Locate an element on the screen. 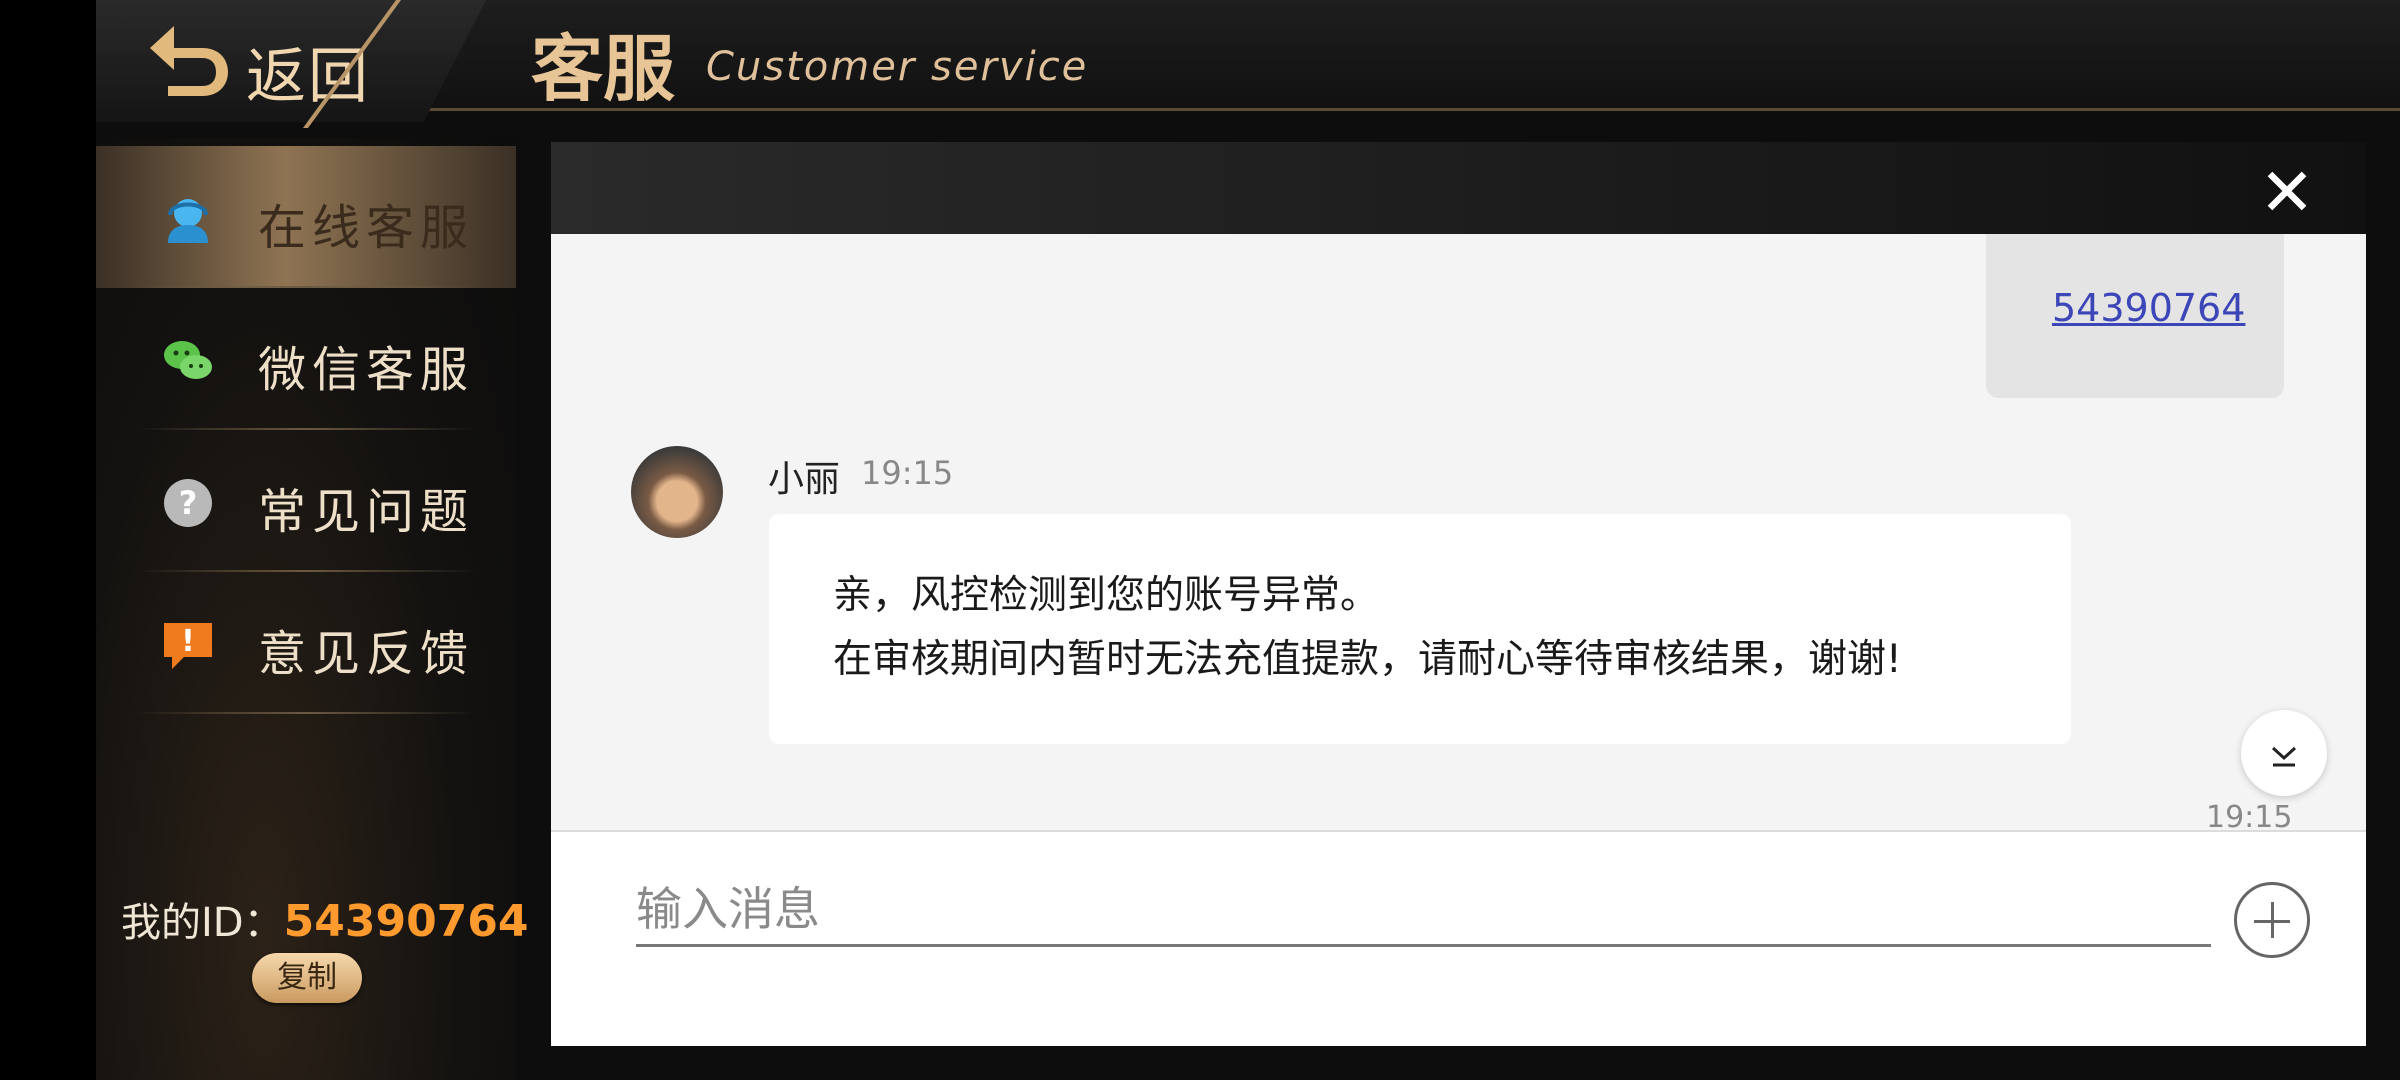 Image resolution: width=2400 pixels, height=1080 pixels. agent-name: 小丽 is located at coordinates (804, 479).